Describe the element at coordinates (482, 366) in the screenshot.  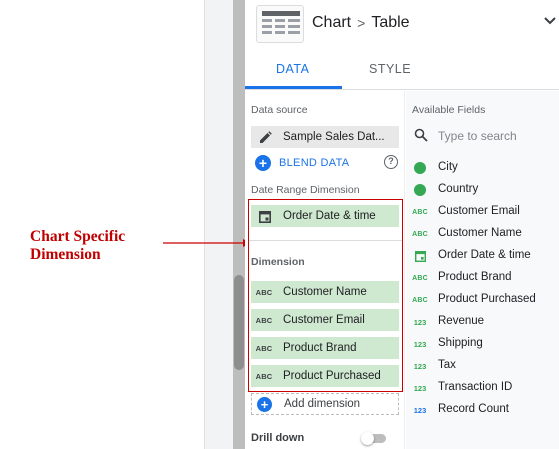
I see `list-item: 123 Tax` at that location.